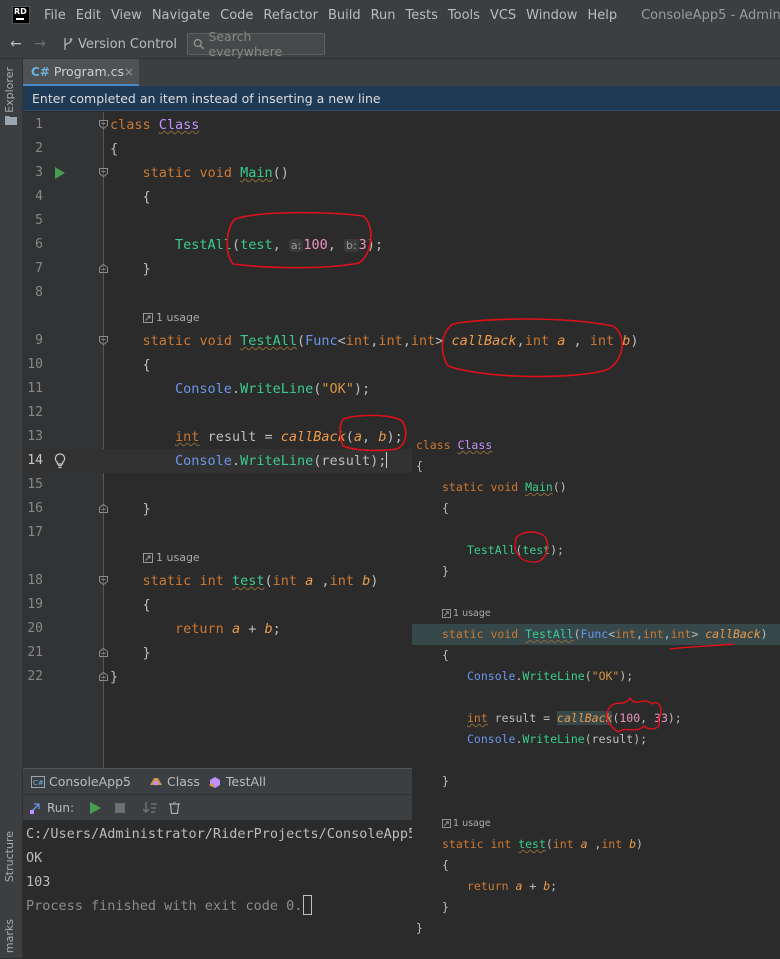 The width and height of the screenshot is (780, 959). Describe the element at coordinates (255, 44) in the screenshot. I see `search-everywhere-input: Search everywhere` at that location.